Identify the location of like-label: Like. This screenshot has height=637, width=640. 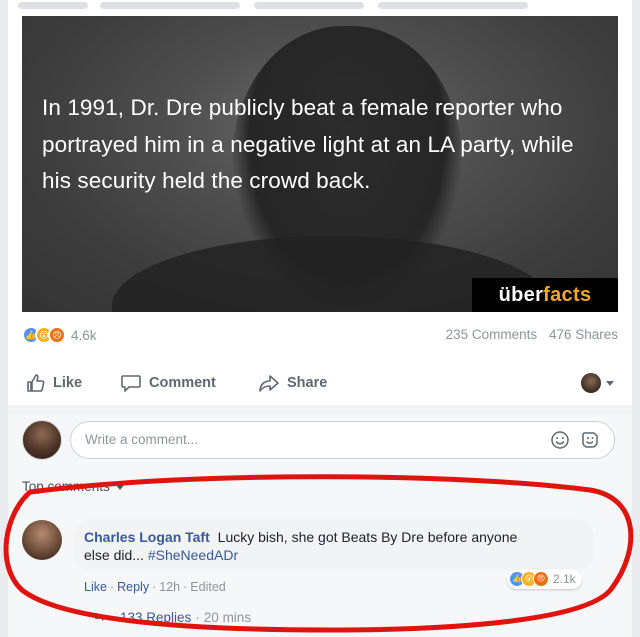
(68, 383).